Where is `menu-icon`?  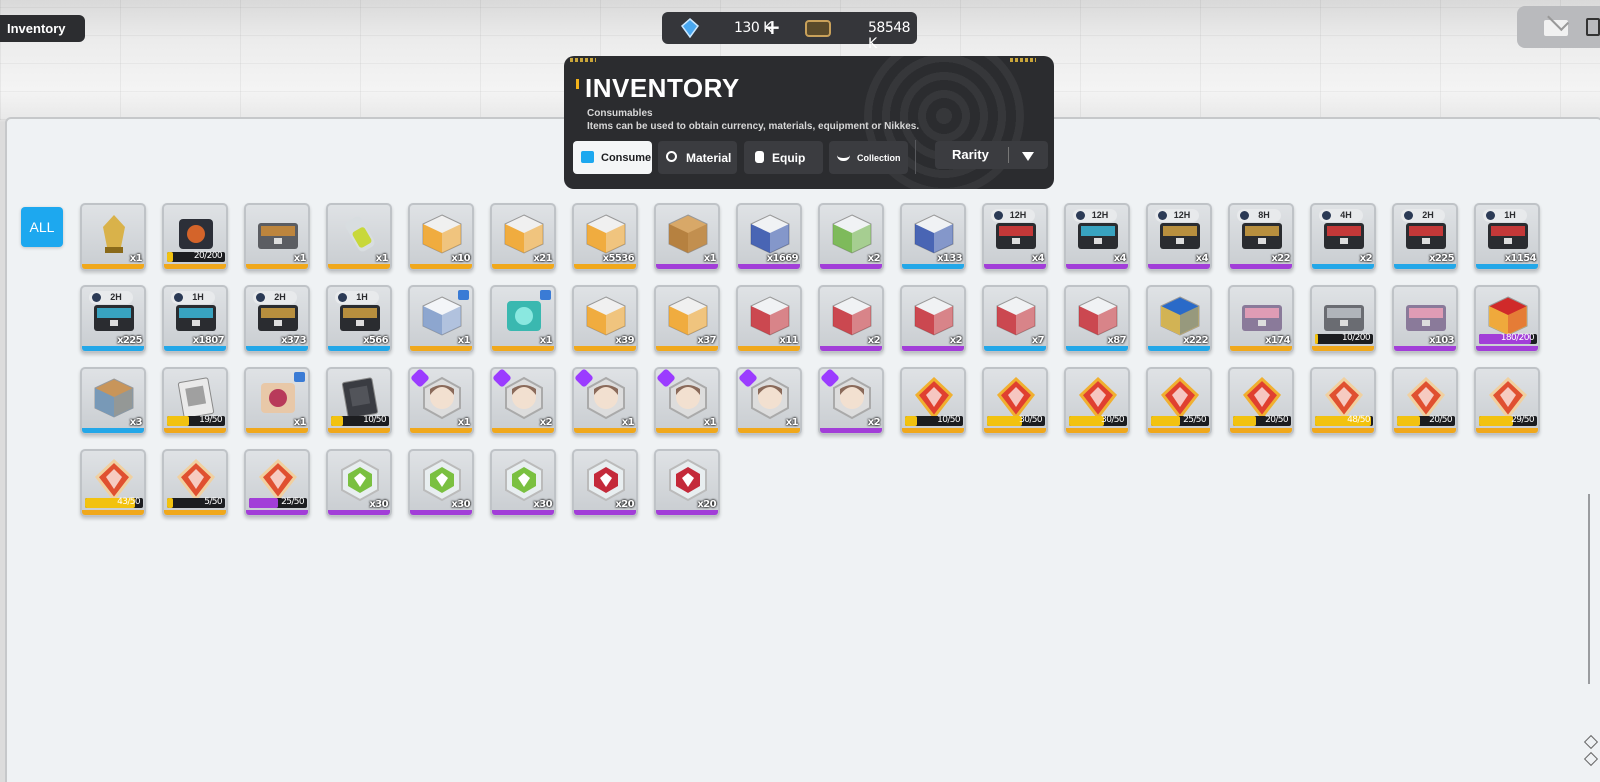
menu-icon is located at coordinates (1593, 27).